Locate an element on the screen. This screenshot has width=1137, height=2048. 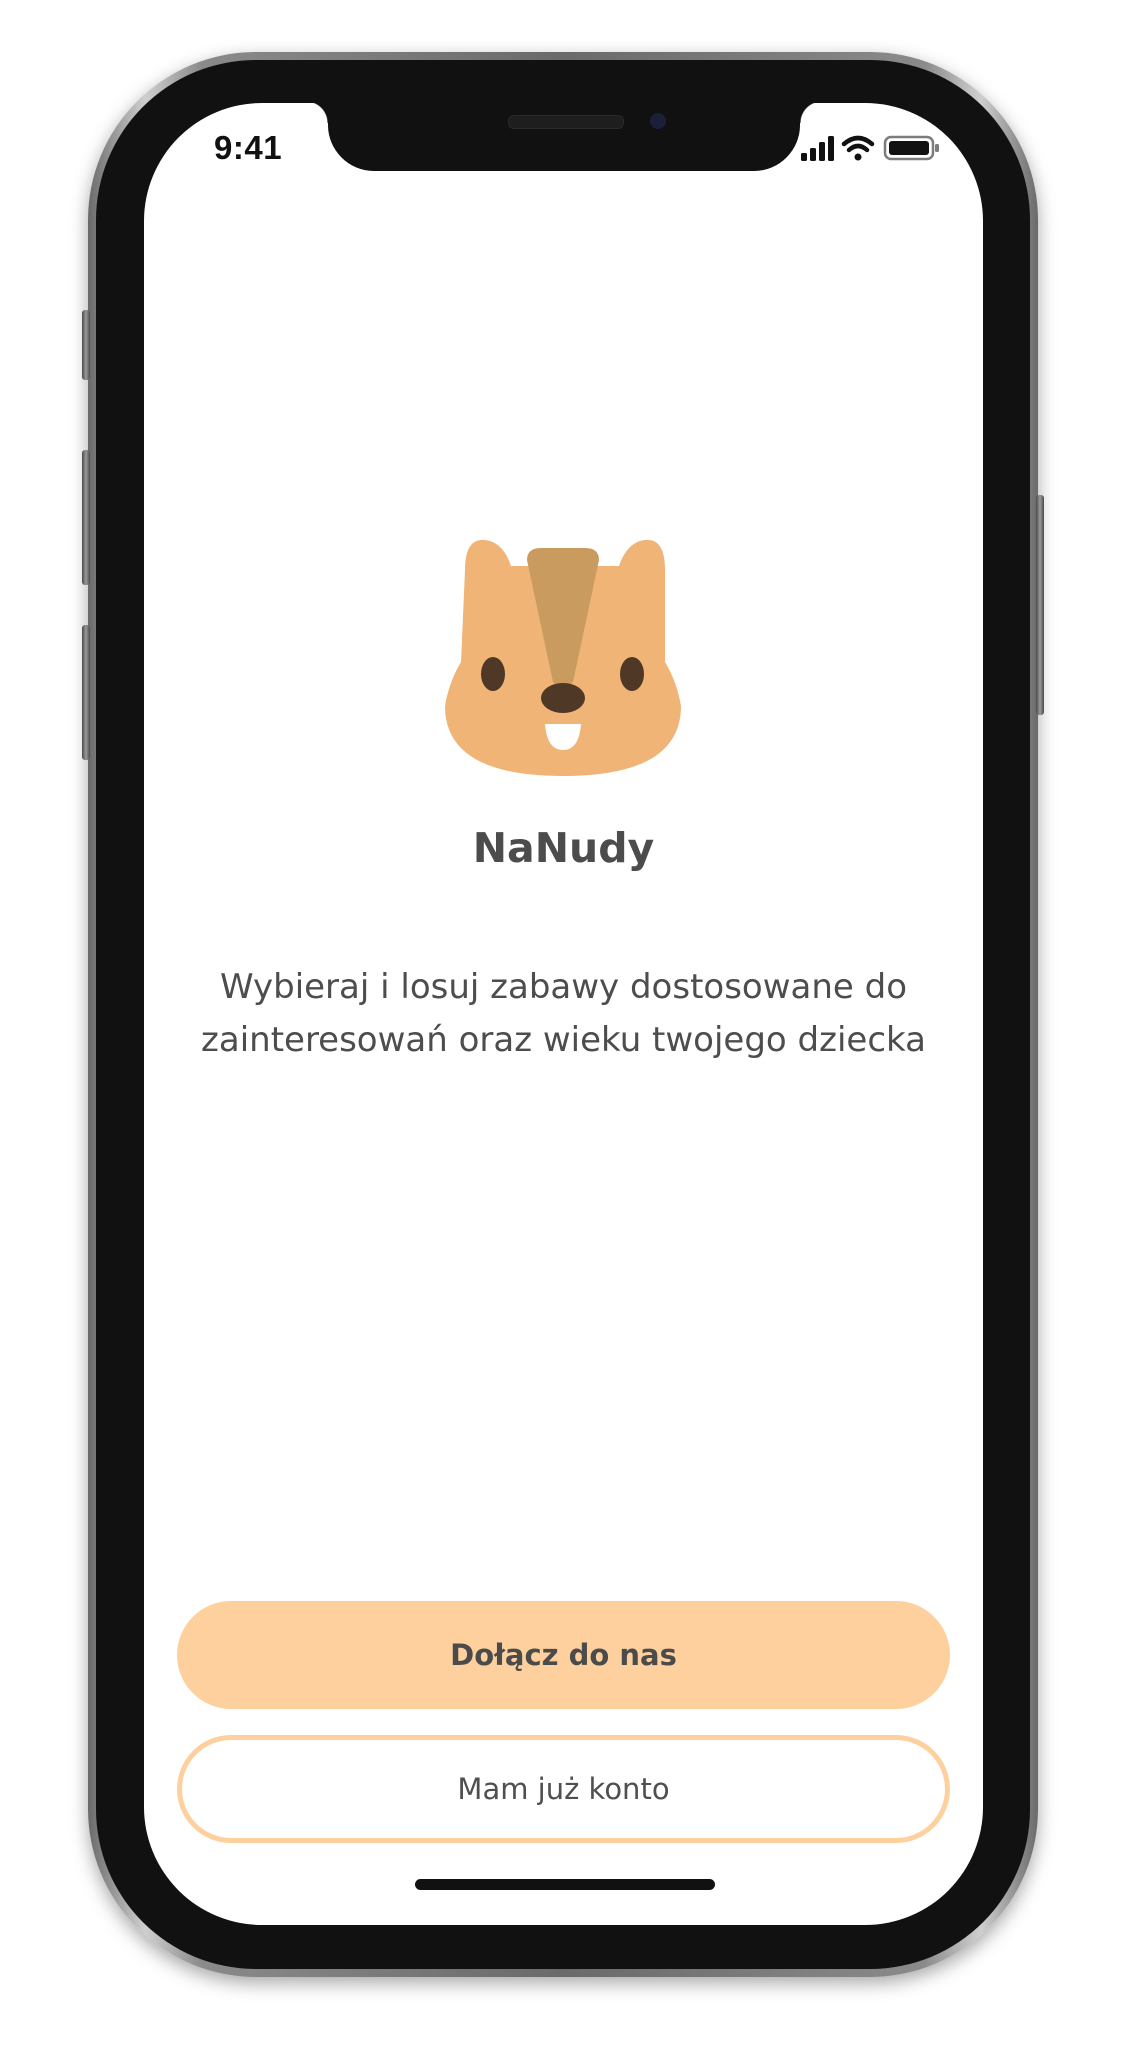
status-icons is located at coordinates (870, 148).